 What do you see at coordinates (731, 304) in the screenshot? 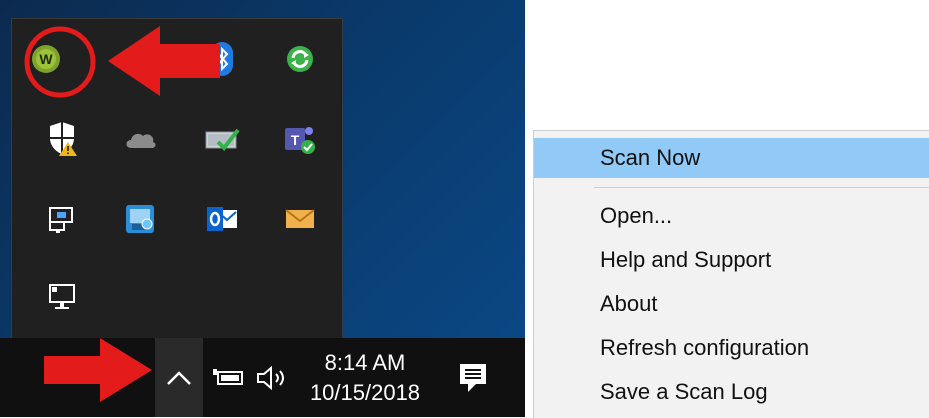
I see `menu-item-about: About` at bounding box center [731, 304].